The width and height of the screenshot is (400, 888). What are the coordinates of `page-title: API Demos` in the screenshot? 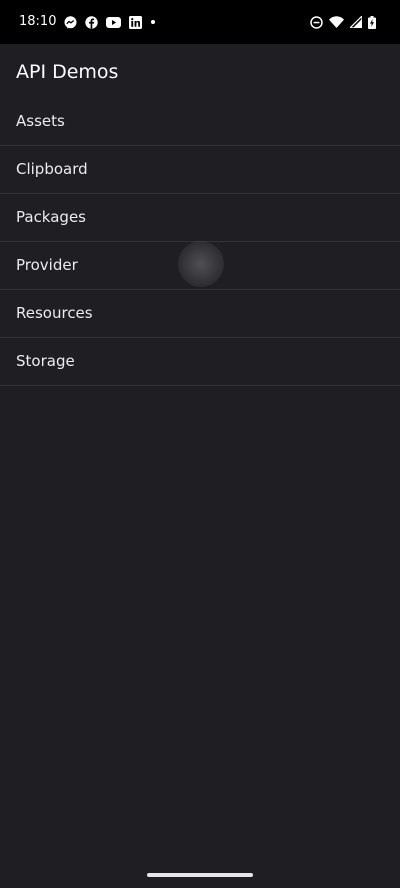 It's located at (67, 72).